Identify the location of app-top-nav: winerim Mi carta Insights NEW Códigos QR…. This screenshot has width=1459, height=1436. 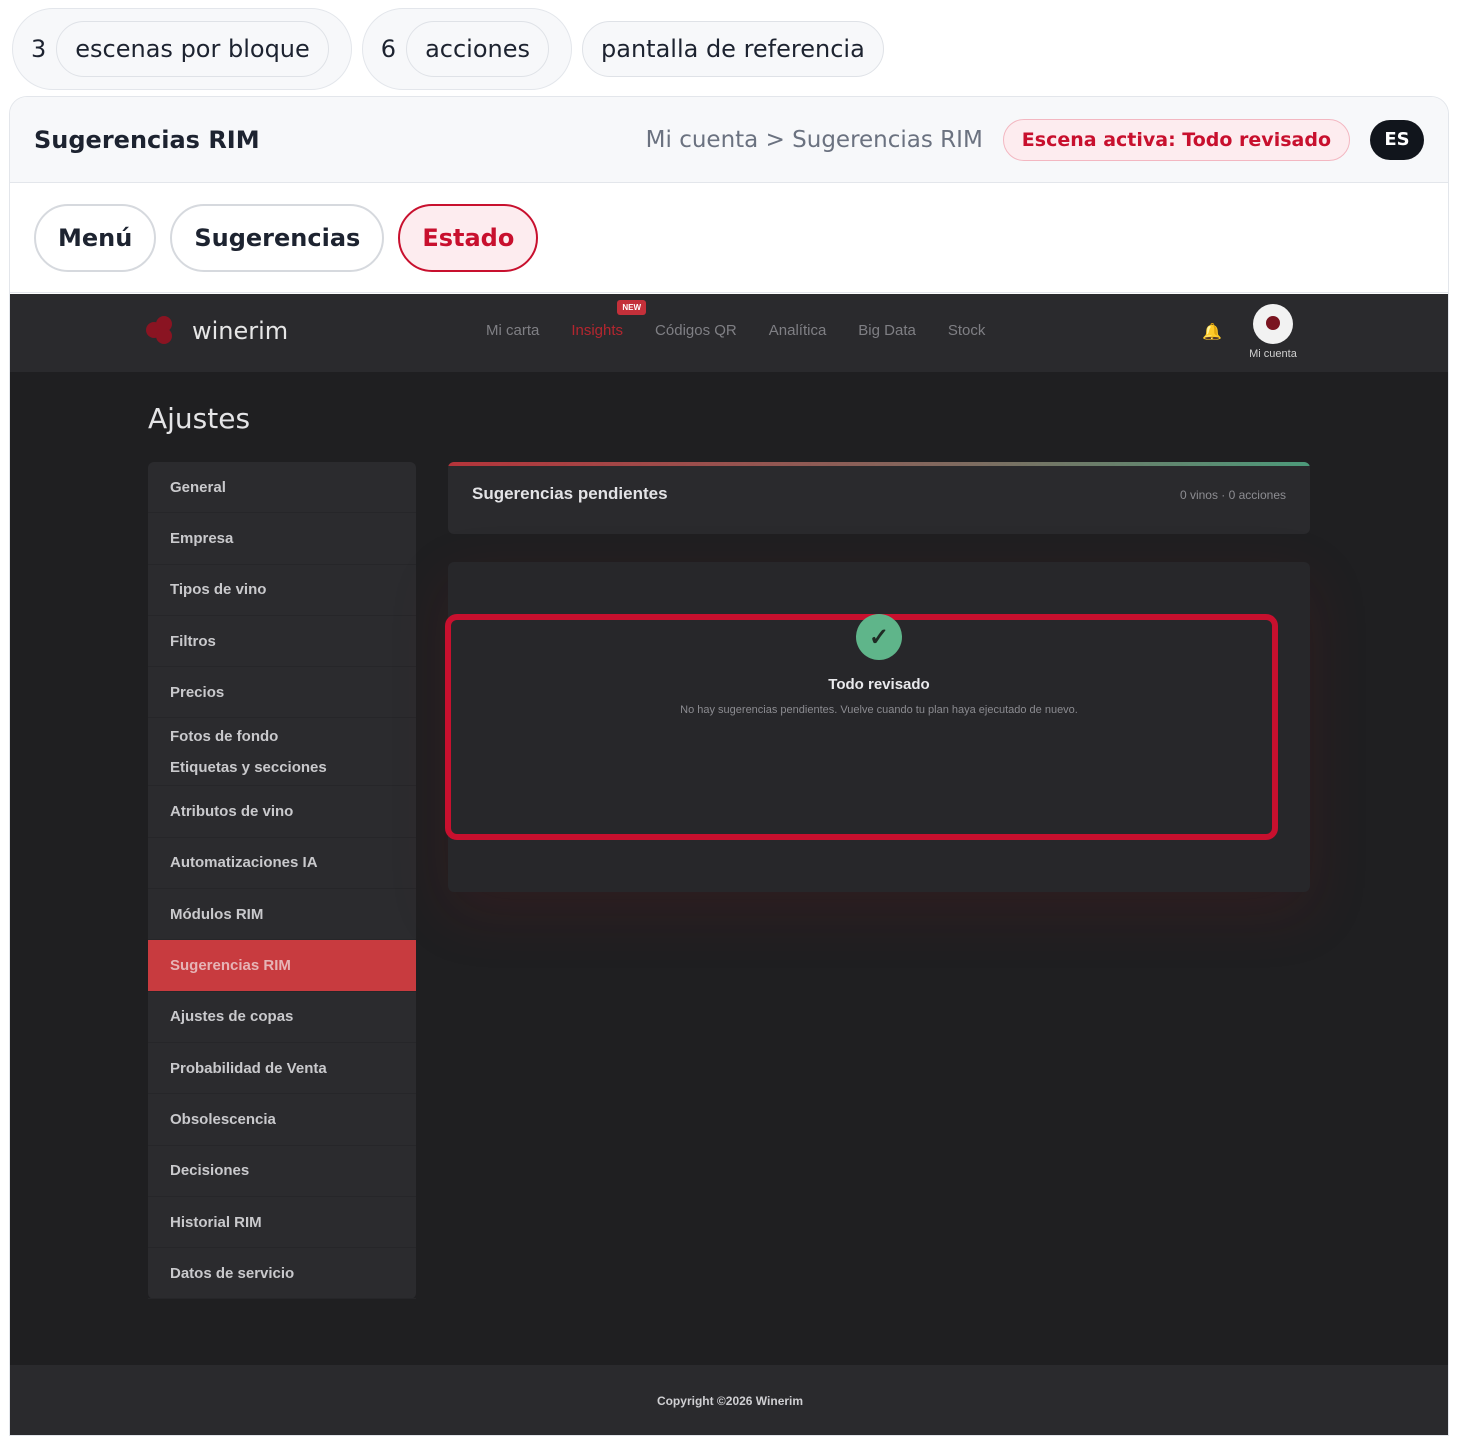
(729, 333).